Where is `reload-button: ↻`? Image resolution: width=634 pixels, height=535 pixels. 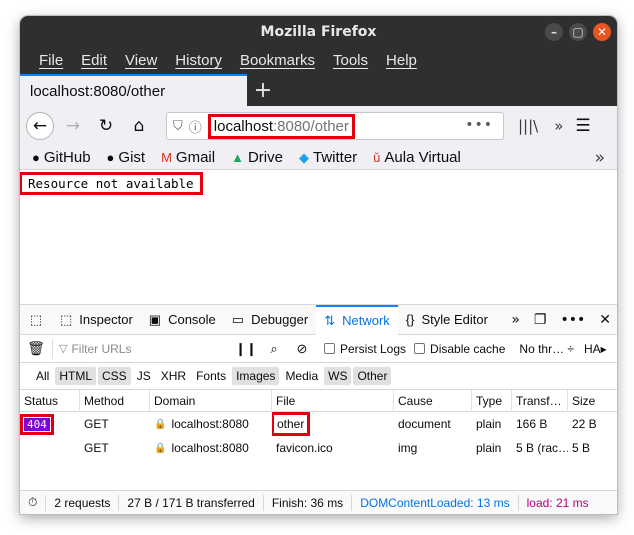
reload-button: ↻ is located at coordinates (106, 126).